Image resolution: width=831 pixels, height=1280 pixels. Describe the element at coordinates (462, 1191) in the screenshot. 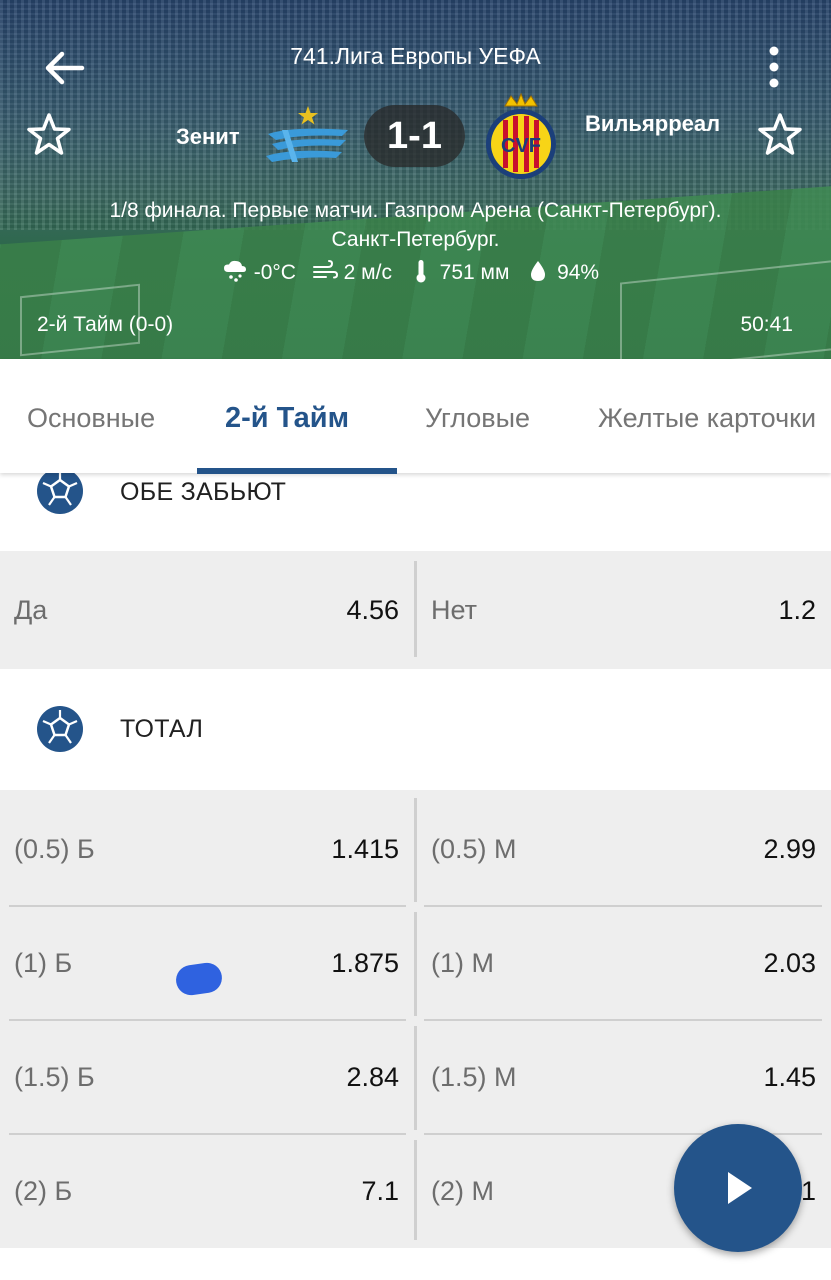

I see `odds-label: (2) М` at that location.